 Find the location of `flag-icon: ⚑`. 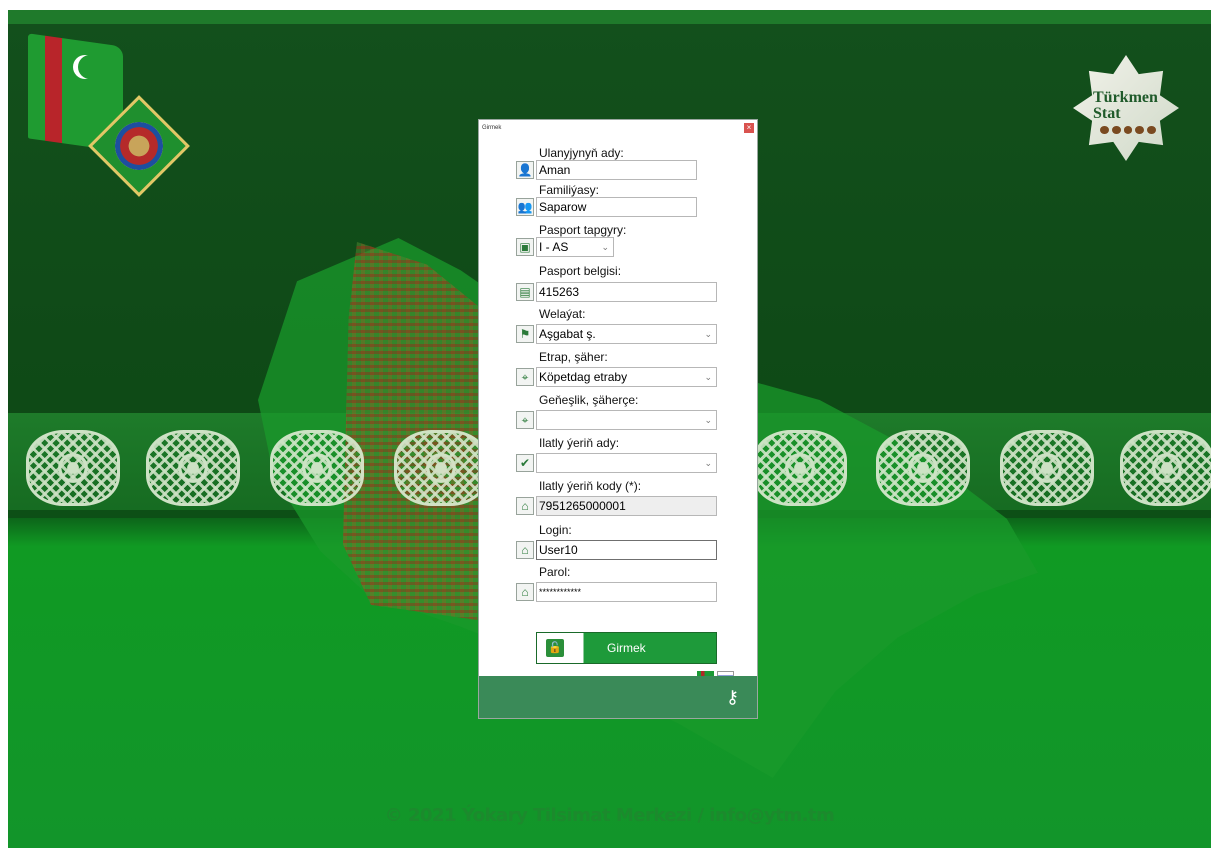

flag-icon: ⚑ is located at coordinates (525, 334).